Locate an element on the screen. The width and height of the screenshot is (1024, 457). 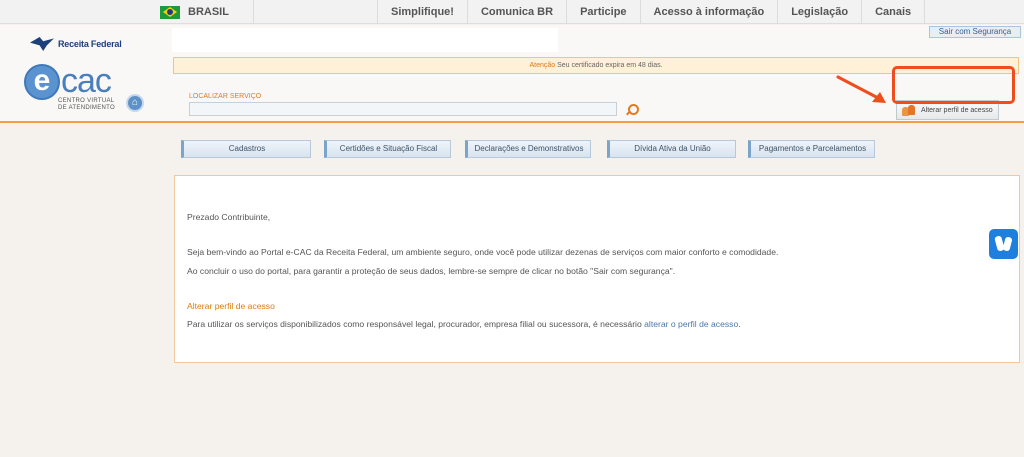
profile-end: . is located at coordinates (739, 324).